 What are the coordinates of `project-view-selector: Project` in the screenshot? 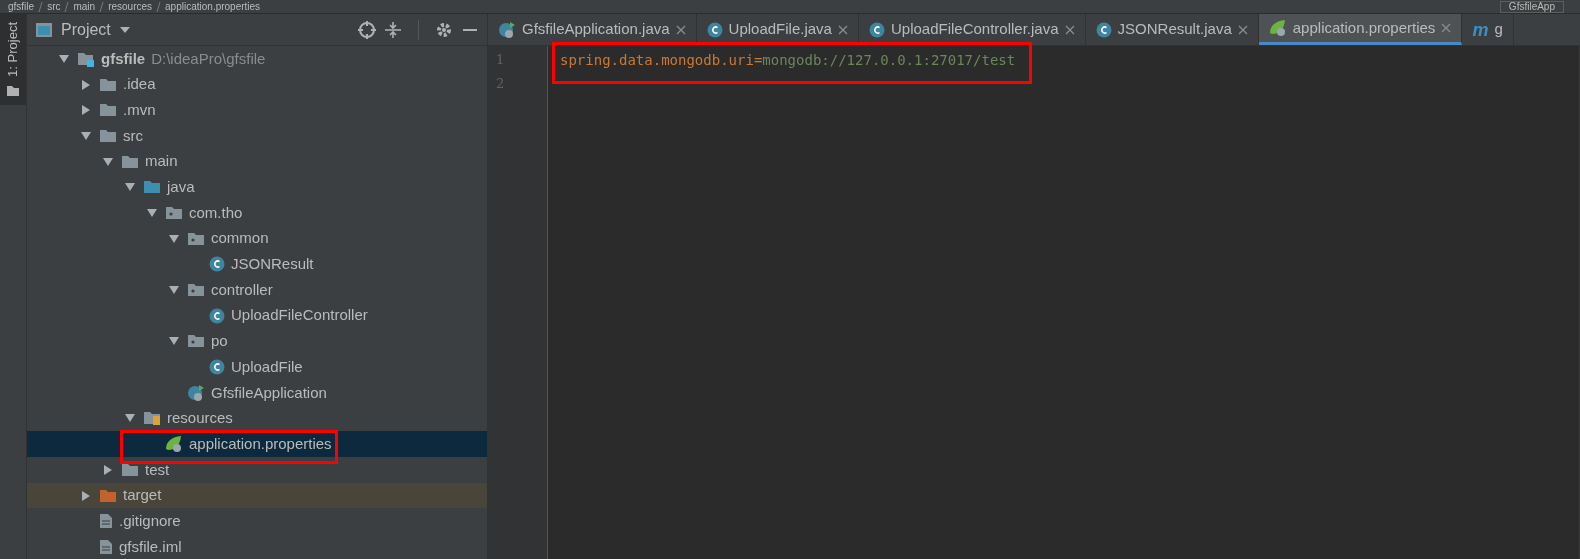 It's located at (86, 29).